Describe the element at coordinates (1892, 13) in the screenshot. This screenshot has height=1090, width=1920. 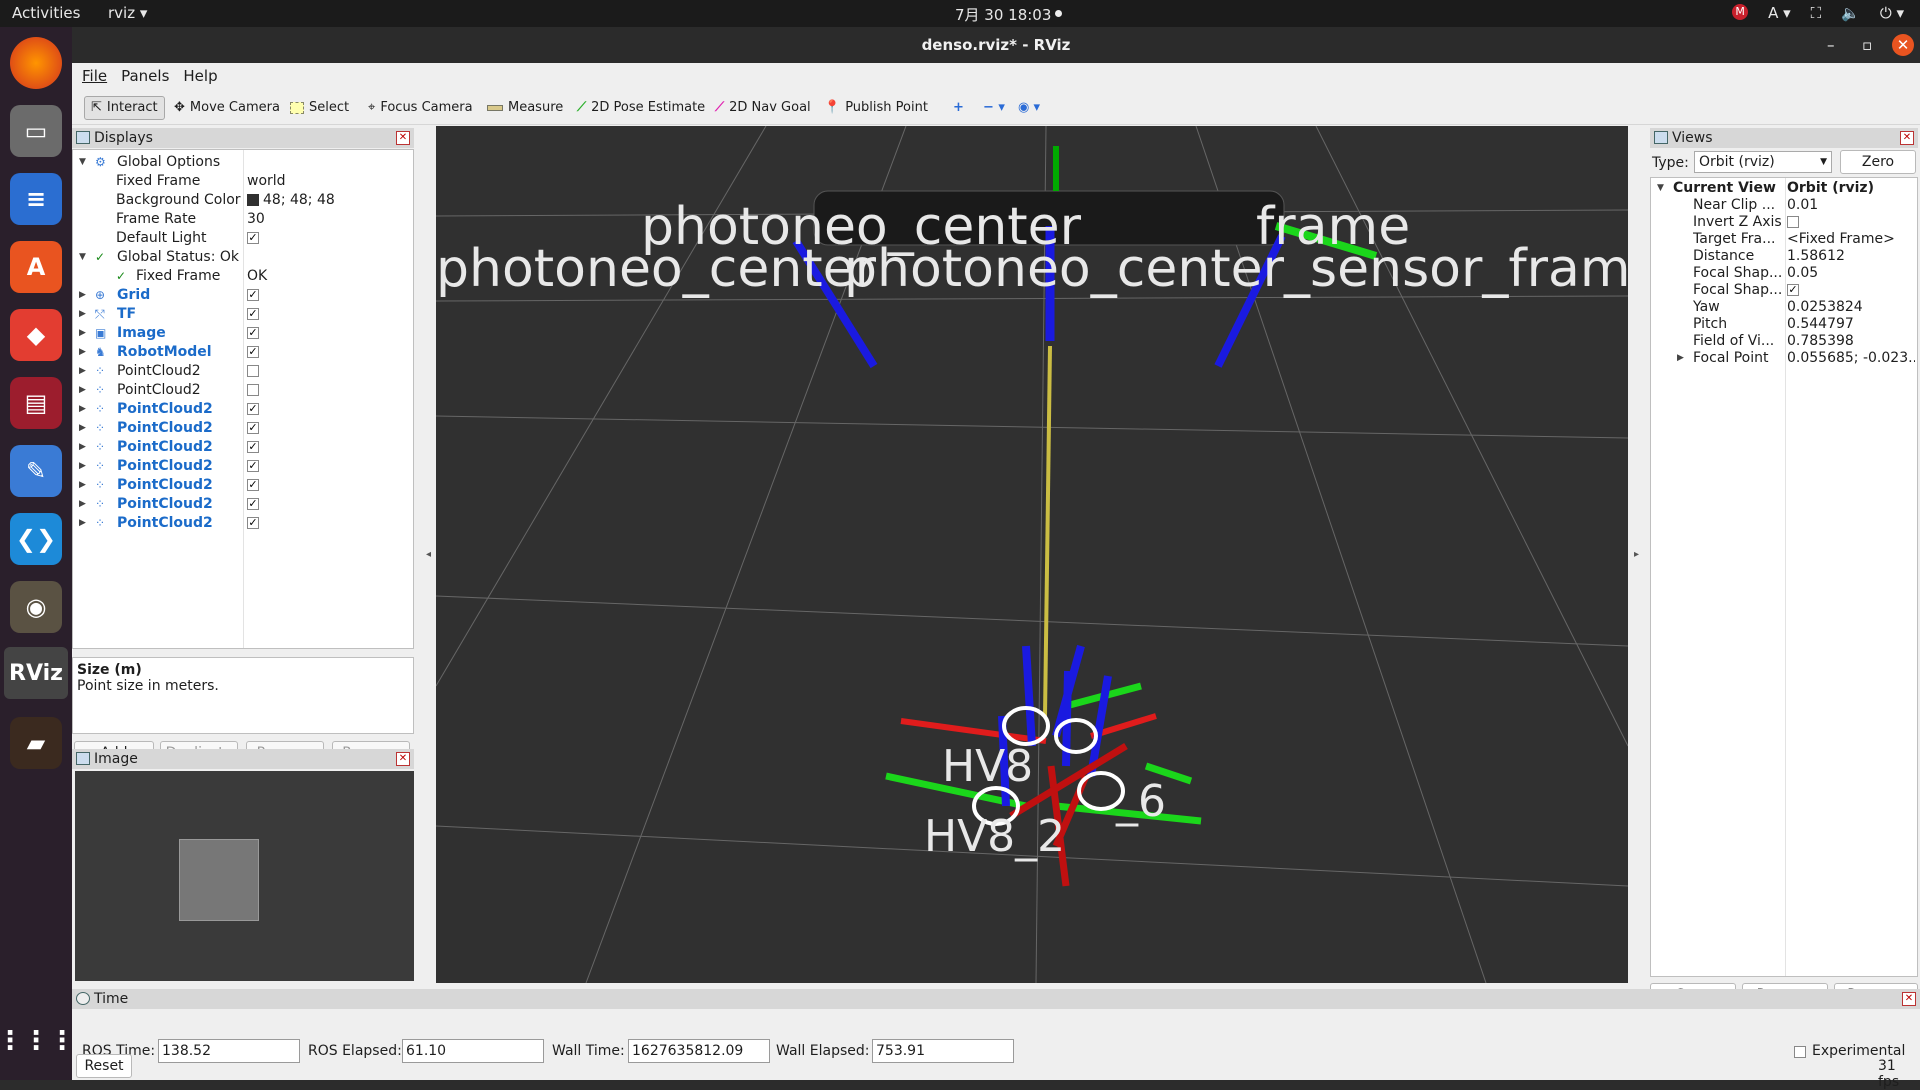
I see `power-icon: ⏻ ▾` at that location.